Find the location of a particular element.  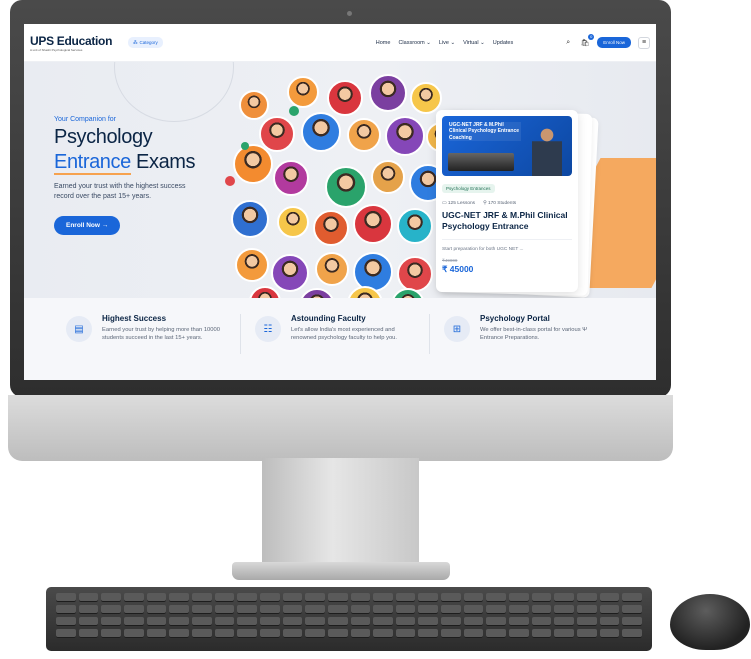

nav-virtual: Virtual ⌄ is located at coordinates (474, 43).